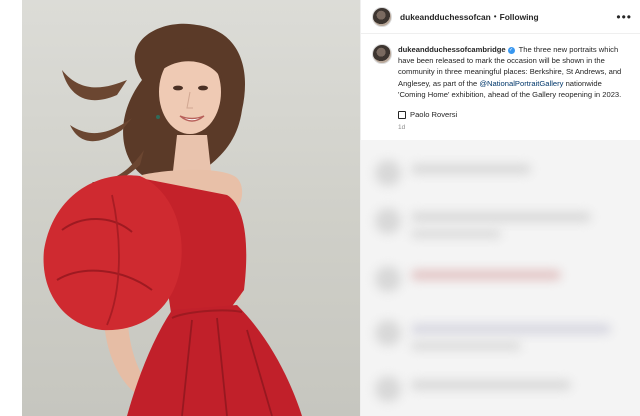 This screenshot has width=640, height=416. I want to click on photo-credit-name: Paolo Roversi, so click(434, 115).